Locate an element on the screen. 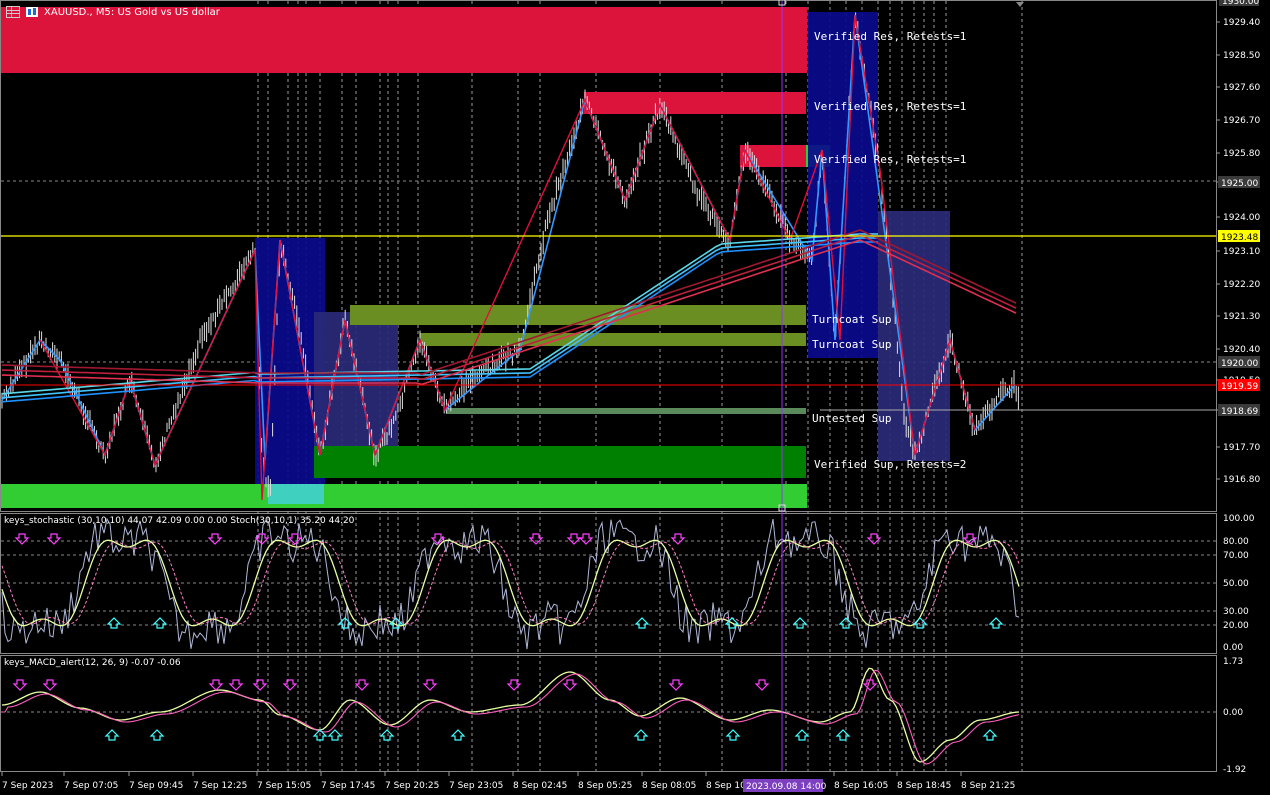 The width and height of the screenshot is (1270, 795). price-top-label: 1930.00 is located at coordinates (1240, 3).